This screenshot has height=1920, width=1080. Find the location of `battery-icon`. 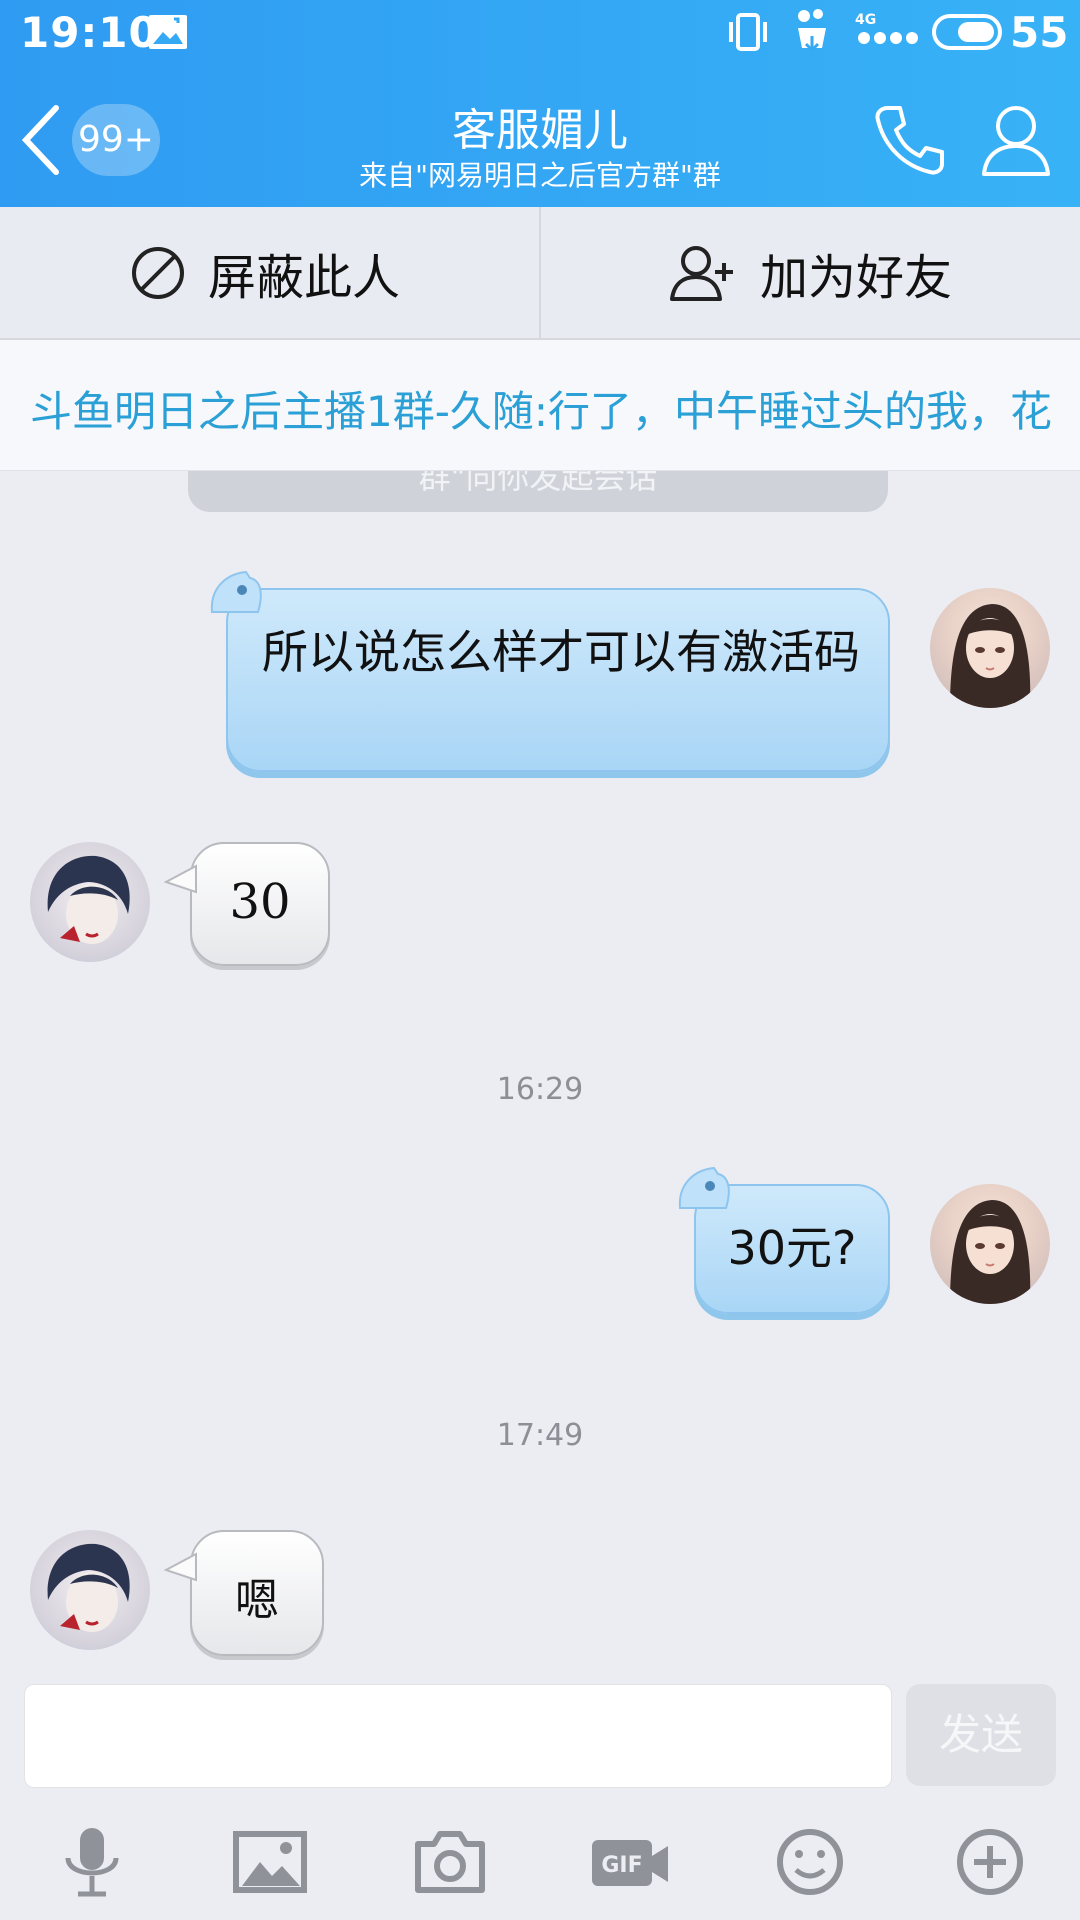

battery-icon is located at coordinates (967, 32).